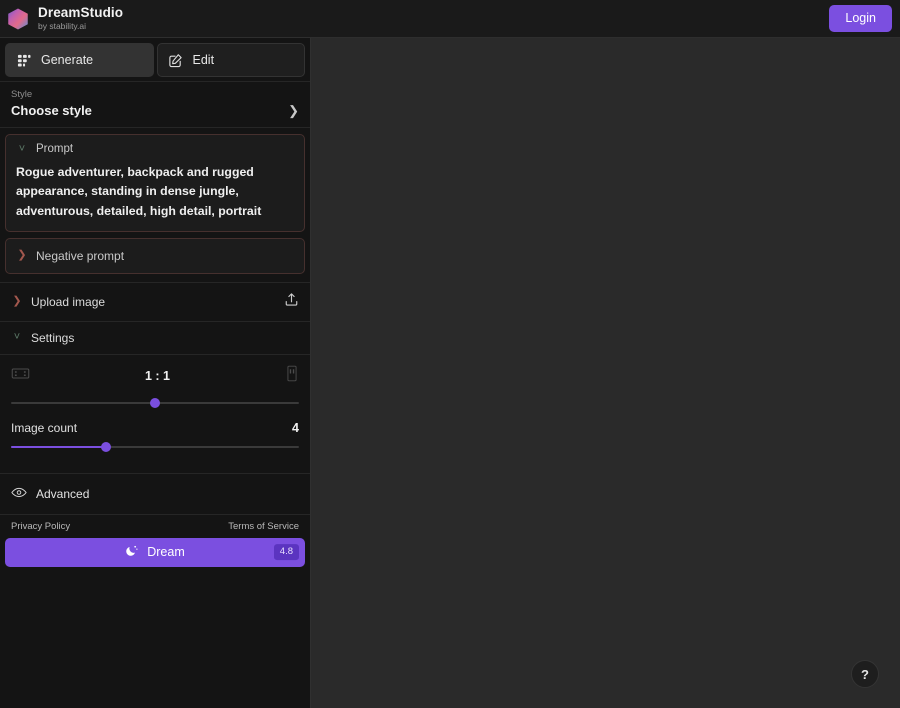 This screenshot has width=900, height=708. I want to click on prompt-title: Prompt, so click(55, 149).